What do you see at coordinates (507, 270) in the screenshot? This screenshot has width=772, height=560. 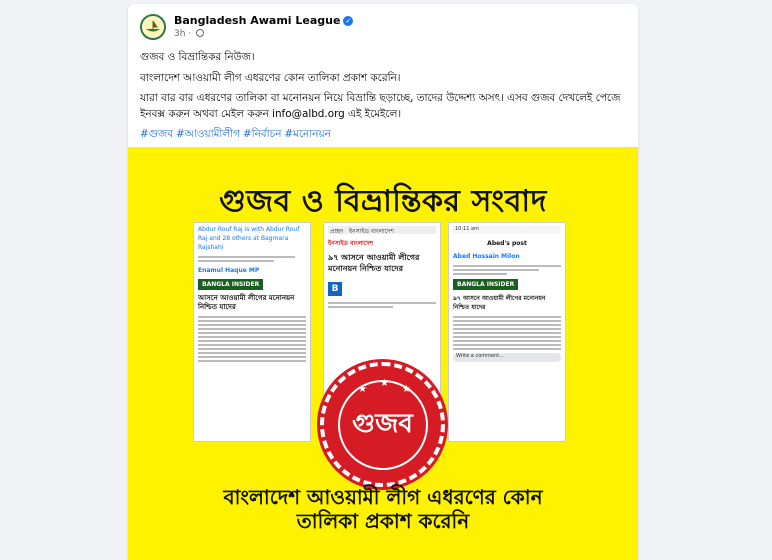 I see `shot3-text-lines` at bounding box center [507, 270].